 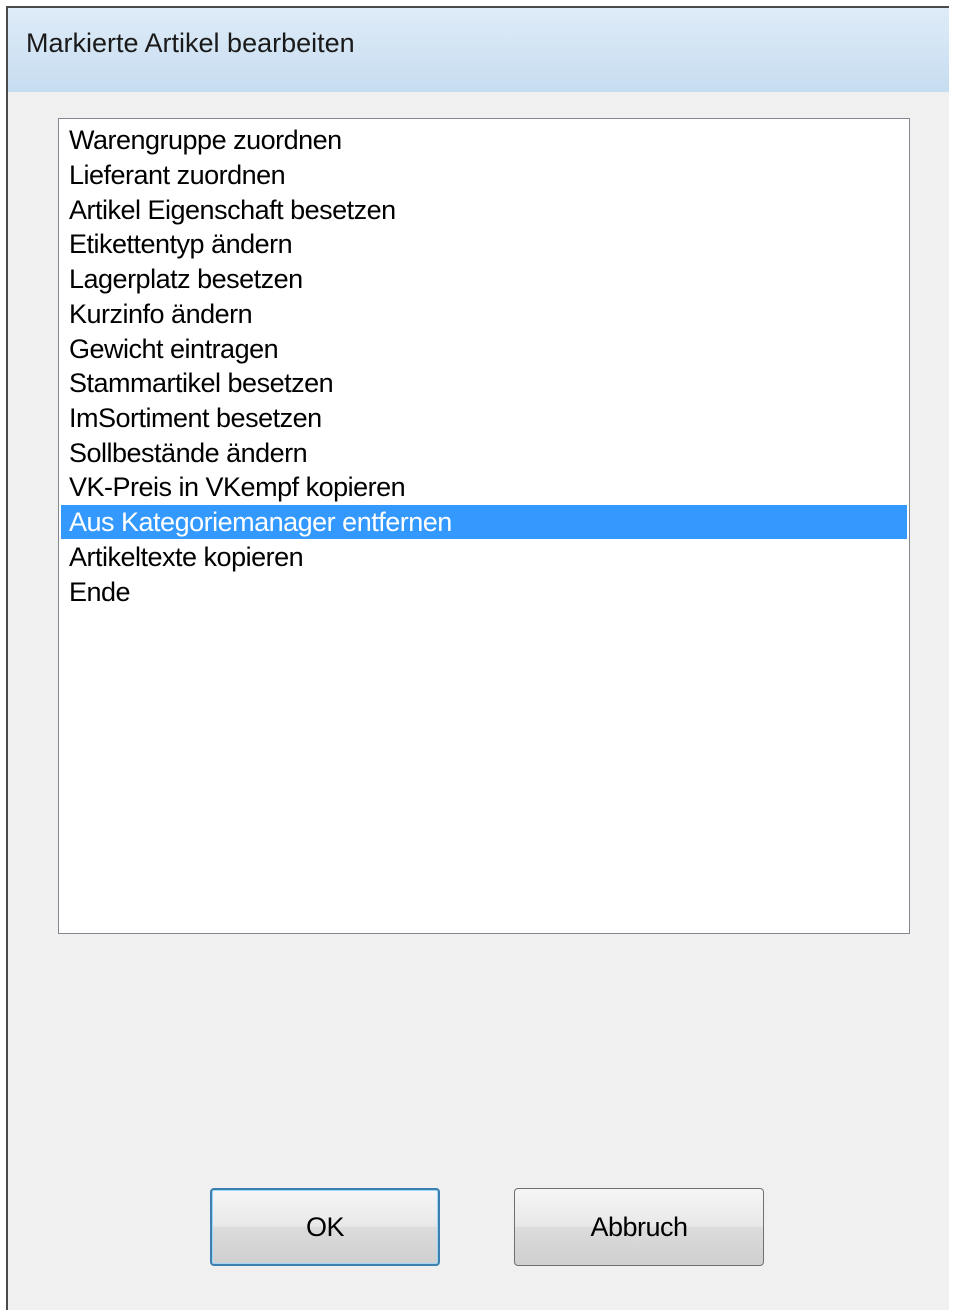 What do you see at coordinates (484, 383) in the screenshot?
I see `list-item: Stammartikel besetzen` at bounding box center [484, 383].